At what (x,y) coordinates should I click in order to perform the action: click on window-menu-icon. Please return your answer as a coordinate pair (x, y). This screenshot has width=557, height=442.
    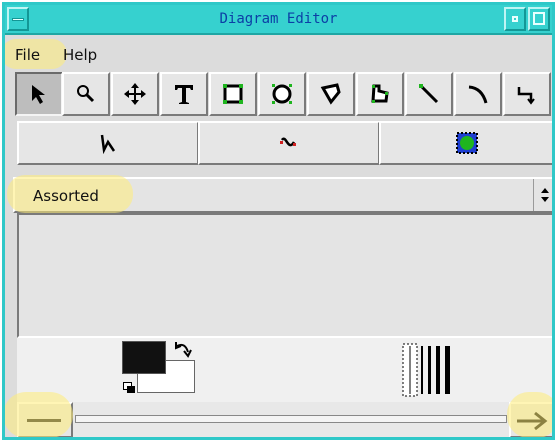
    Looking at the image, I should click on (18, 19).